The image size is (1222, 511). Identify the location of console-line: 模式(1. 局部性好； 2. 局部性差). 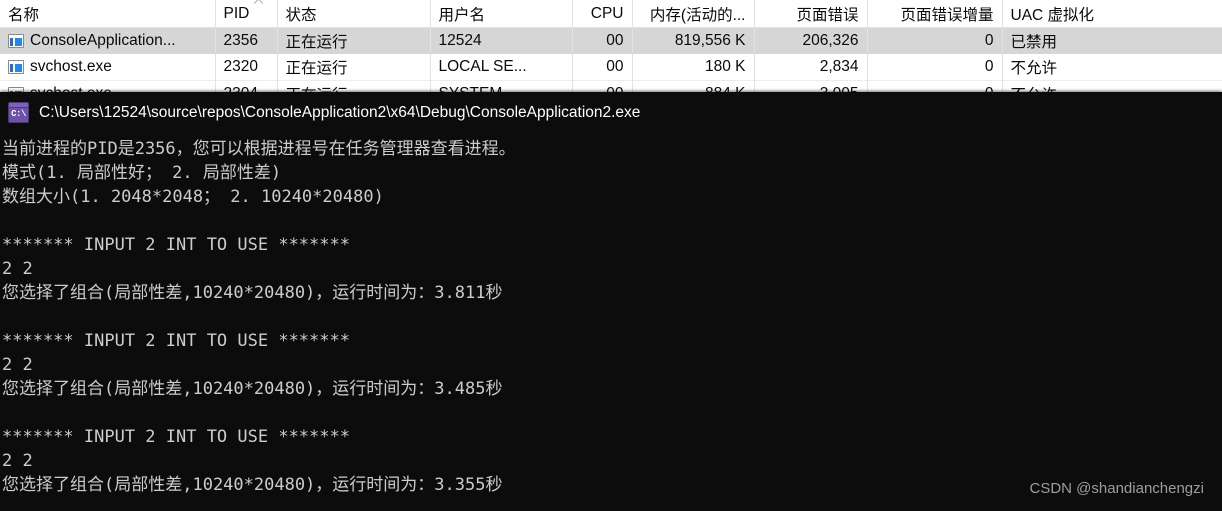
(142, 173).